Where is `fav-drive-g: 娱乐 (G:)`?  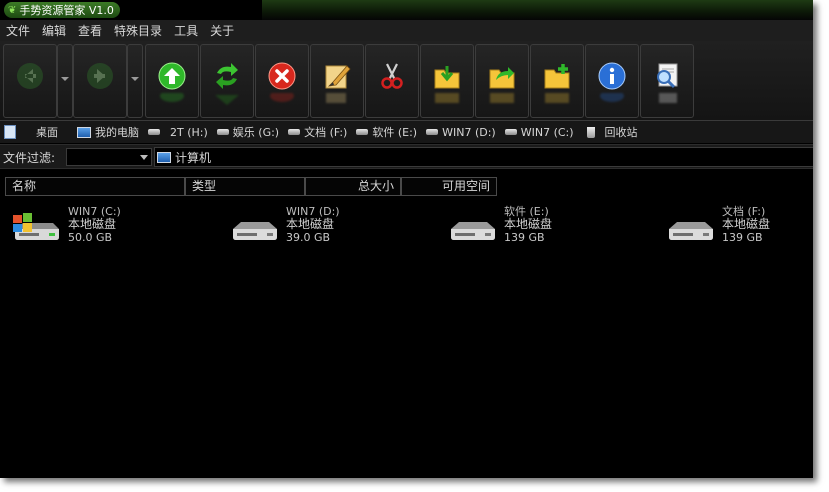 fav-drive-g: 娱乐 (G:) is located at coordinates (247, 132).